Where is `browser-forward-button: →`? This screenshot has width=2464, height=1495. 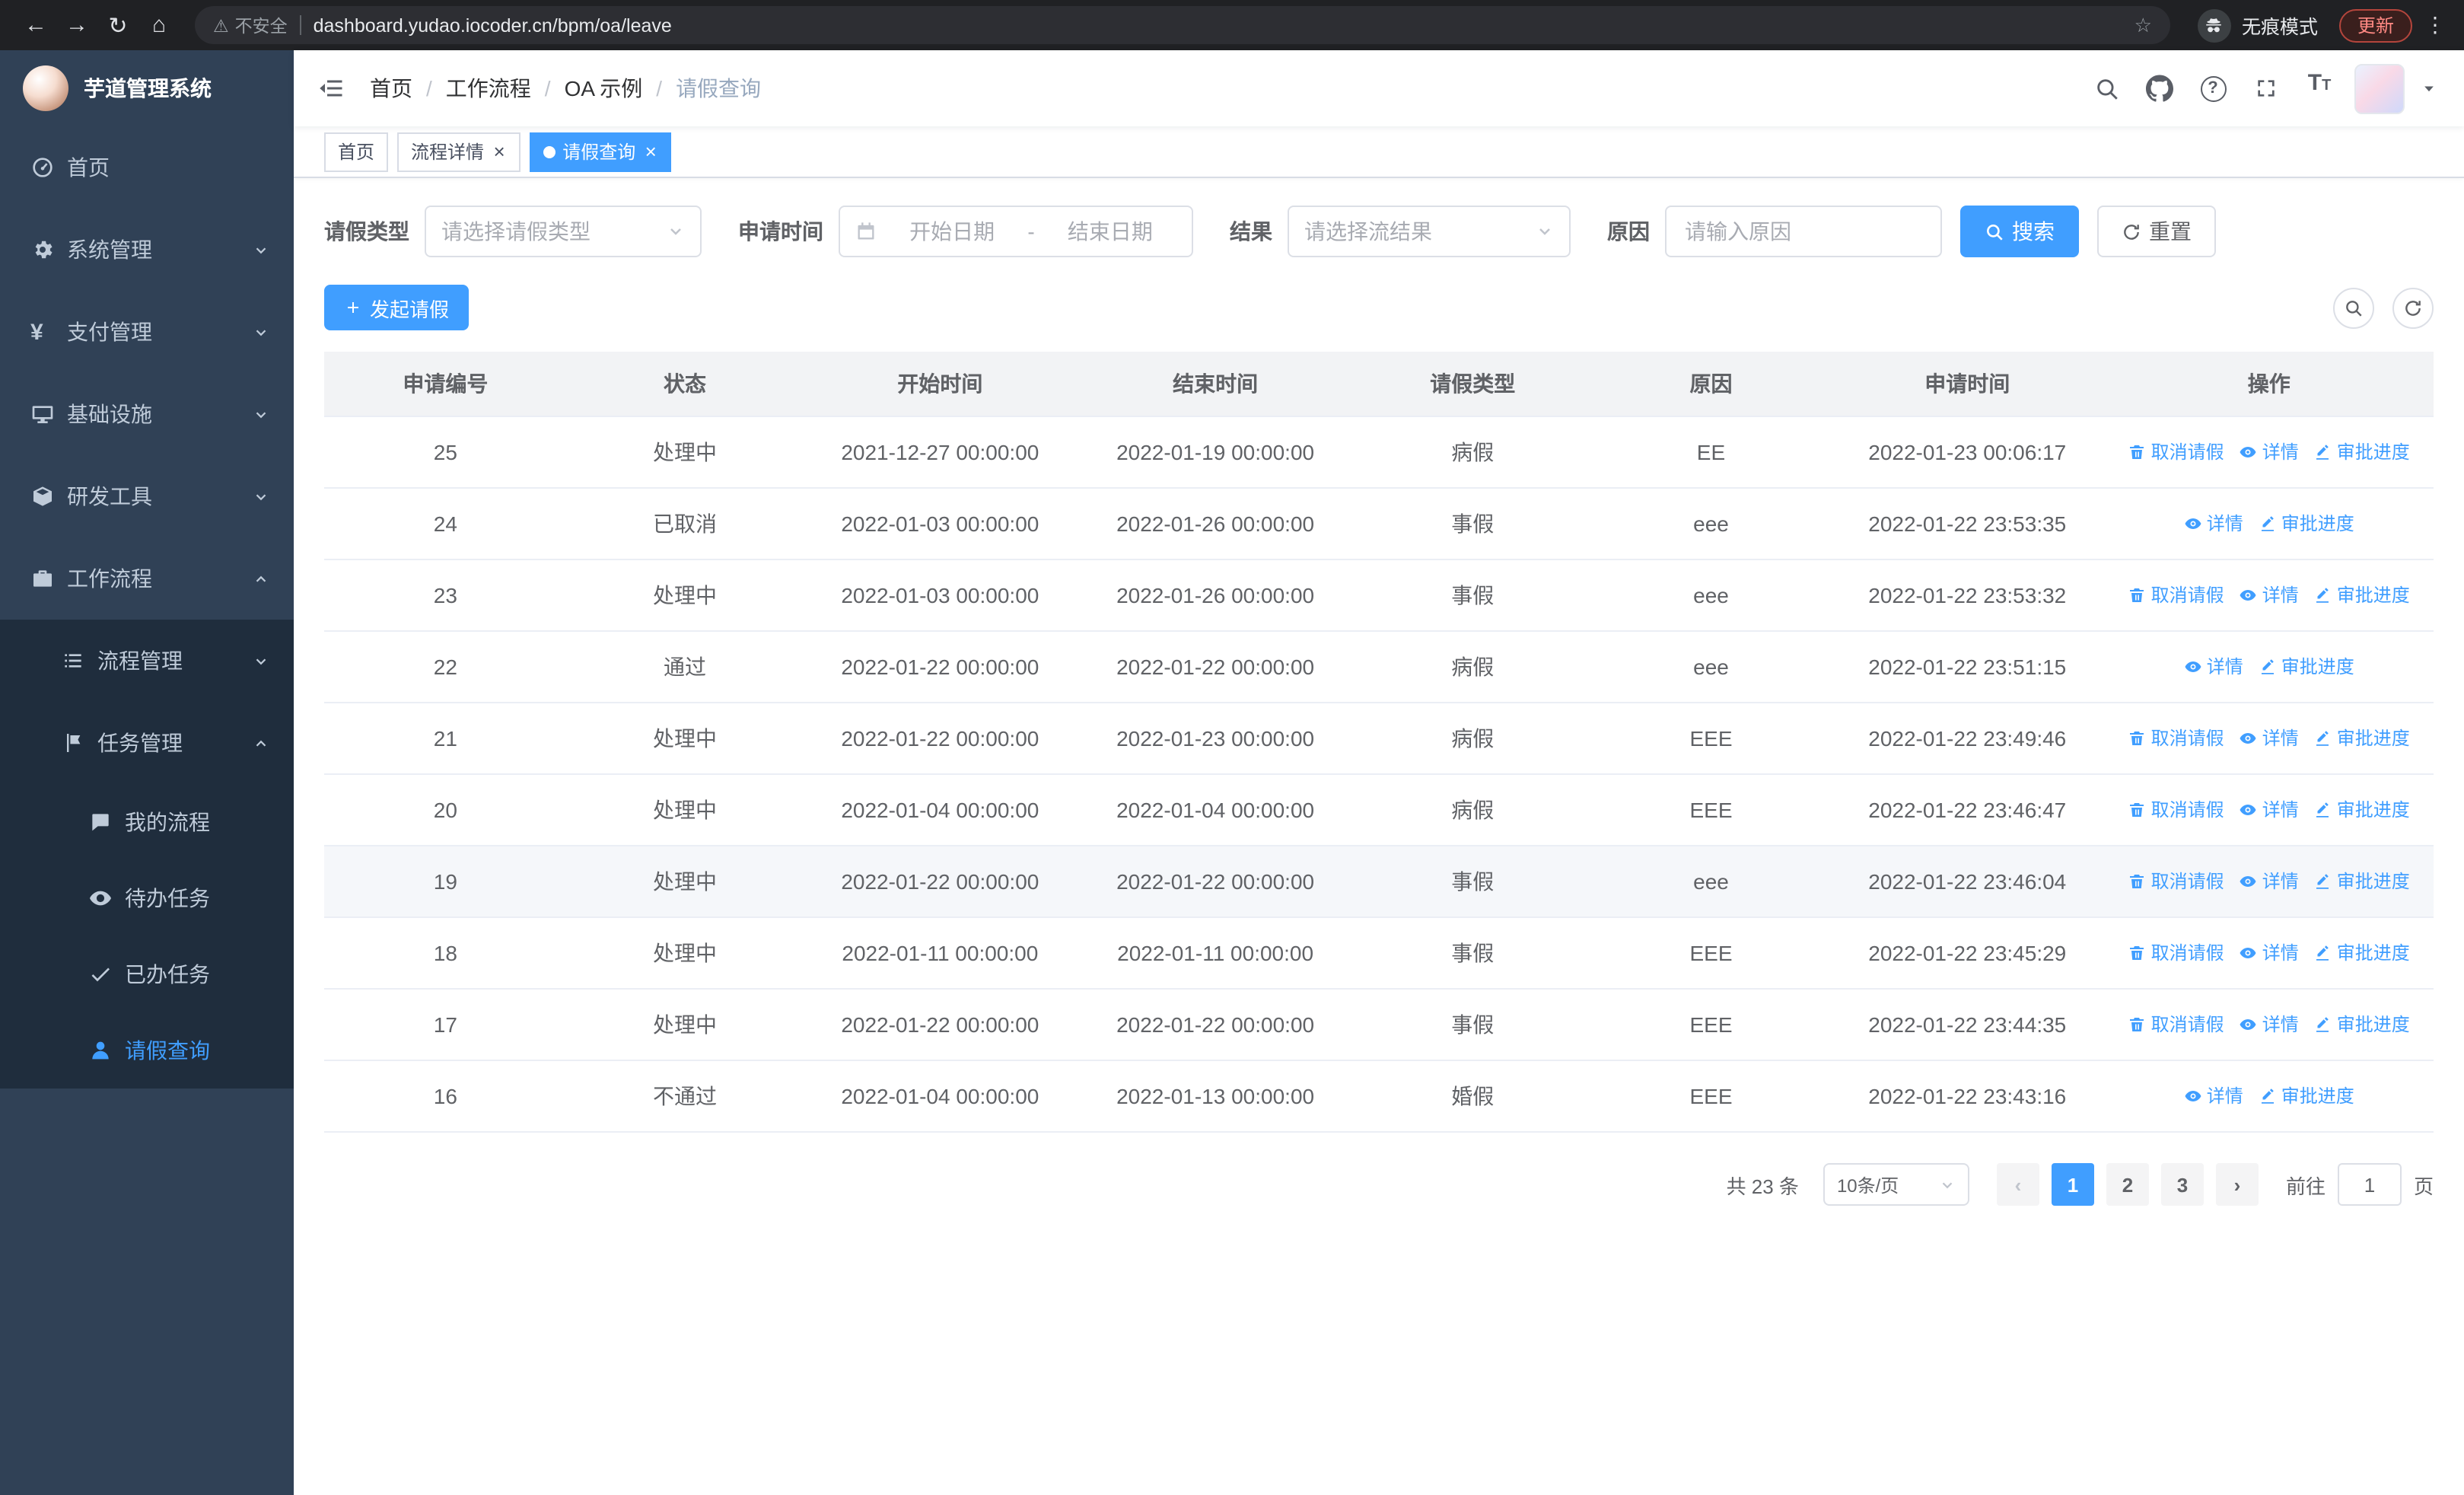
browser-forward-button: → is located at coordinates (76, 26).